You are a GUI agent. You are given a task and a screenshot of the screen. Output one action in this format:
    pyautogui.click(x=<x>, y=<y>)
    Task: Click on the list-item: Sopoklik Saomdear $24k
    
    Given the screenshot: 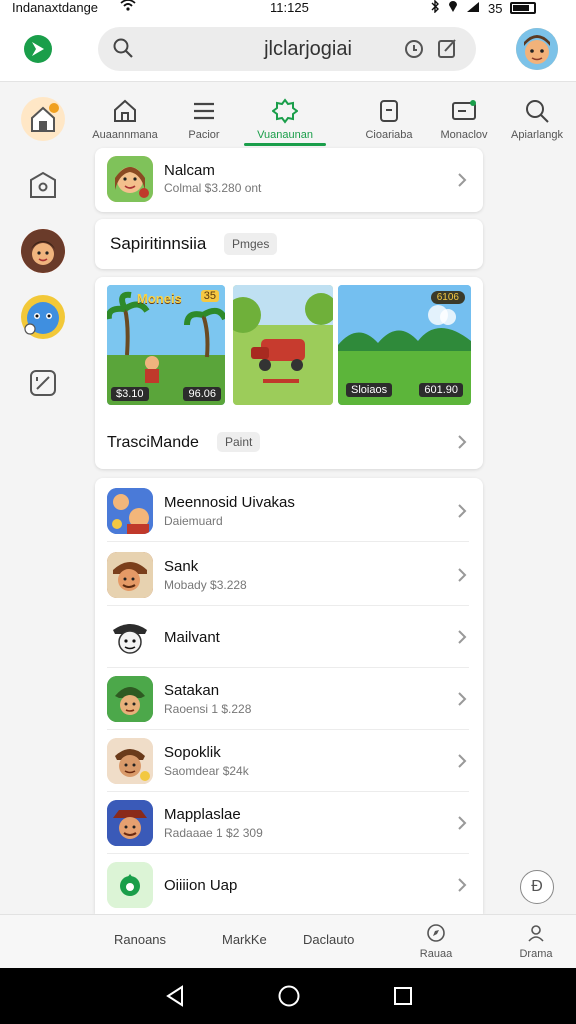 What is the action you would take?
    pyautogui.click(x=289, y=761)
    